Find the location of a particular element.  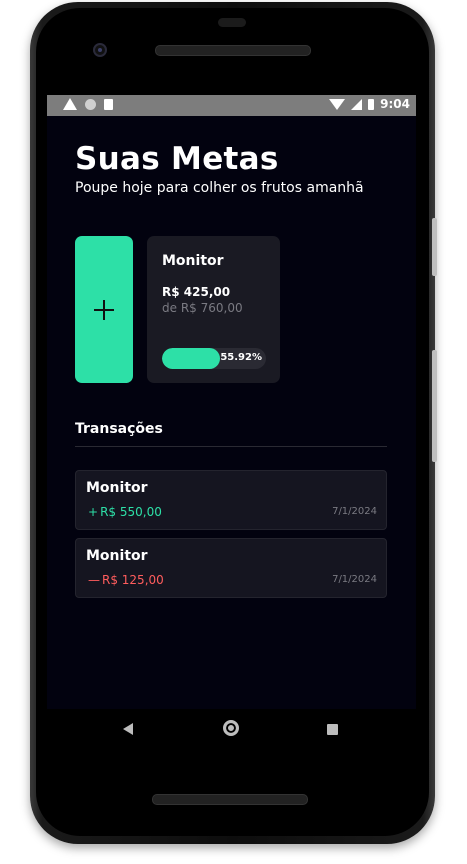

section-divider is located at coordinates (231, 446).